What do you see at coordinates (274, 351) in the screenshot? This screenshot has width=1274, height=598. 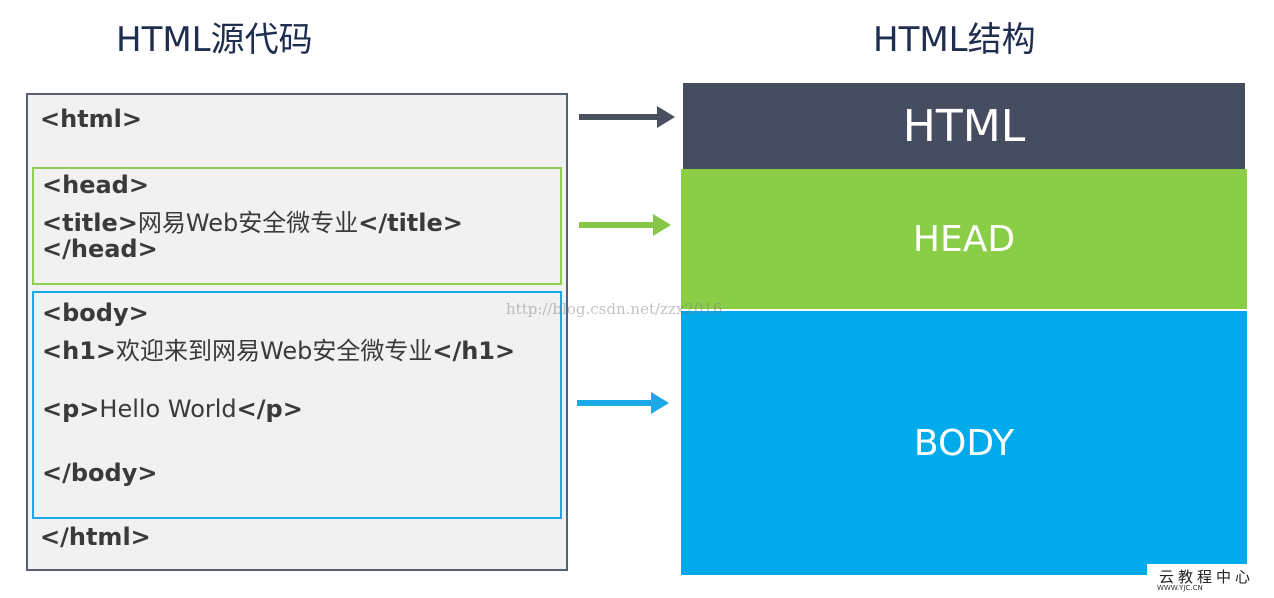 I see `h1-text: 欢迎来到网易Web安全微专业` at bounding box center [274, 351].